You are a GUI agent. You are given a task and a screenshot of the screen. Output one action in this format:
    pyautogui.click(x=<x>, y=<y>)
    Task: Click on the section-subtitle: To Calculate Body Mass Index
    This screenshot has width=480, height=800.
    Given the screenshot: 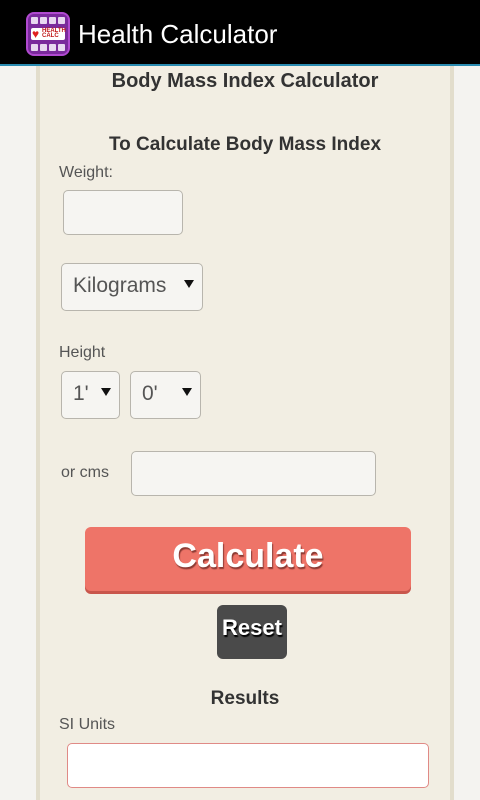 What is the action you would take?
    pyautogui.click(x=245, y=144)
    